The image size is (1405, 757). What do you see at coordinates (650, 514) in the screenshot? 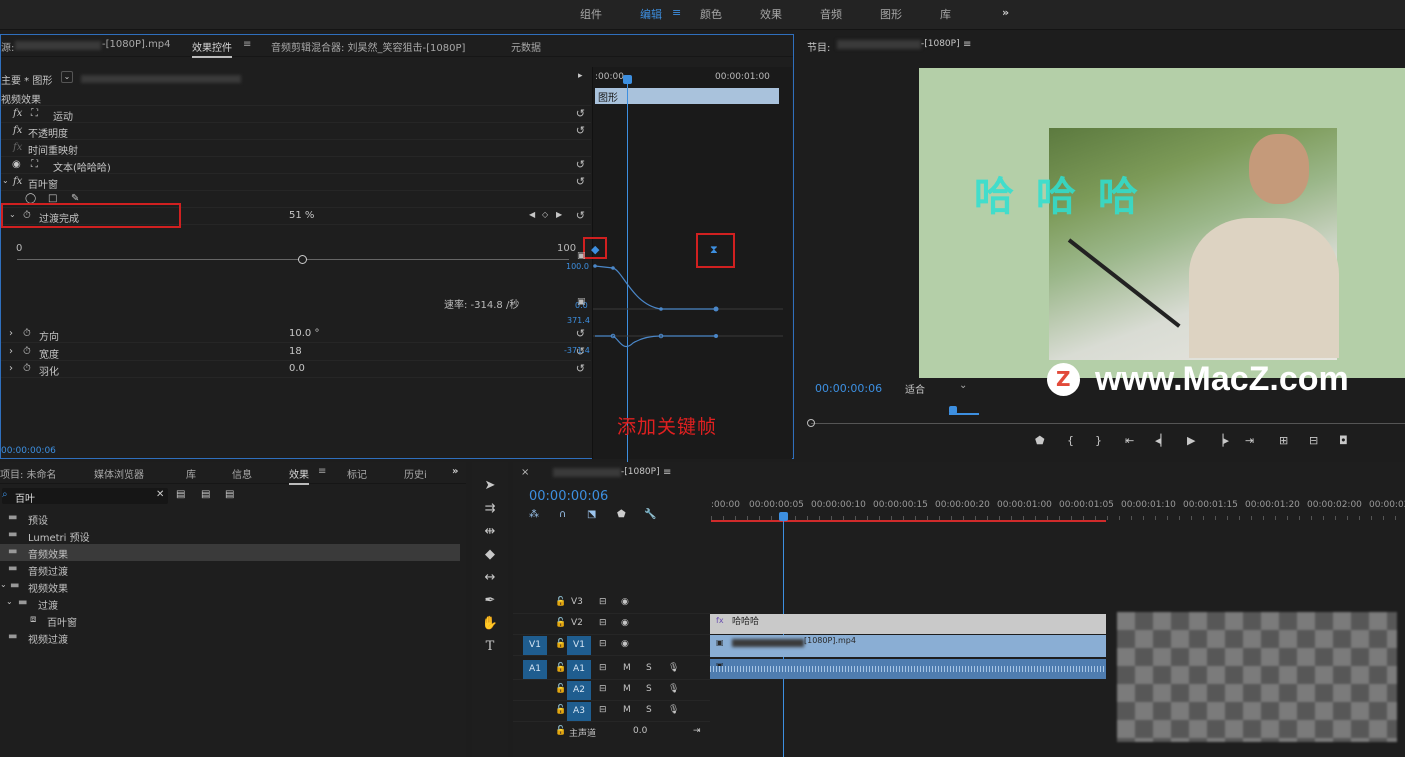
I see `wrench-icon: 🔧` at bounding box center [650, 514].